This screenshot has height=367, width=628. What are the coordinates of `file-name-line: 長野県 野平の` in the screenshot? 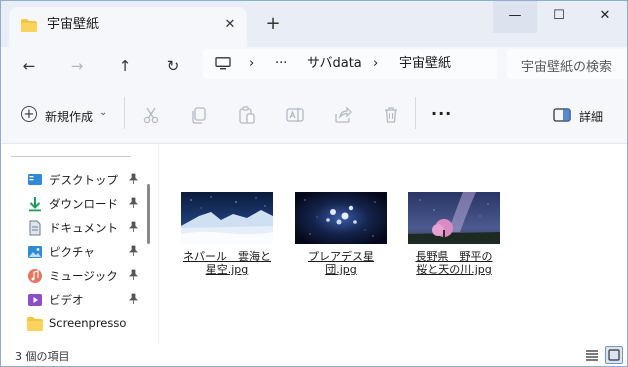 It's located at (454, 256).